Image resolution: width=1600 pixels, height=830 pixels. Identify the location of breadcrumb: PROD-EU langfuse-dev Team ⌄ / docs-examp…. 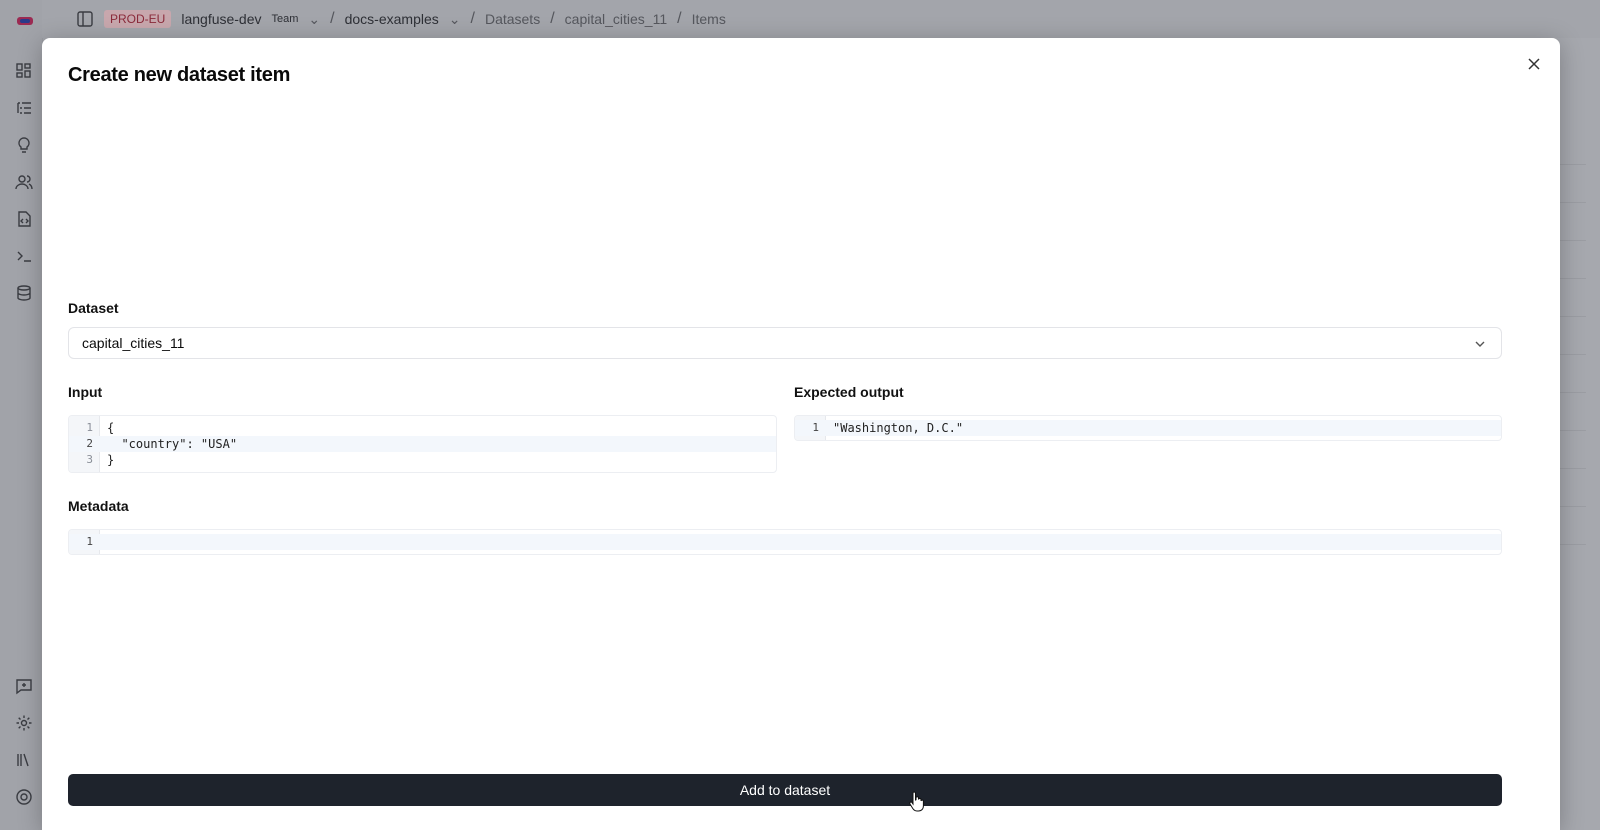
(821, 19).